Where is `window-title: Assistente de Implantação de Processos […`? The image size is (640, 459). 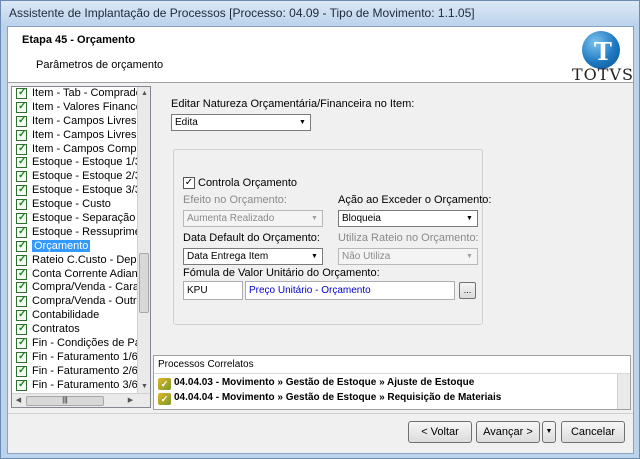 window-title: Assistente de Implantação de Processos [… is located at coordinates (242, 13).